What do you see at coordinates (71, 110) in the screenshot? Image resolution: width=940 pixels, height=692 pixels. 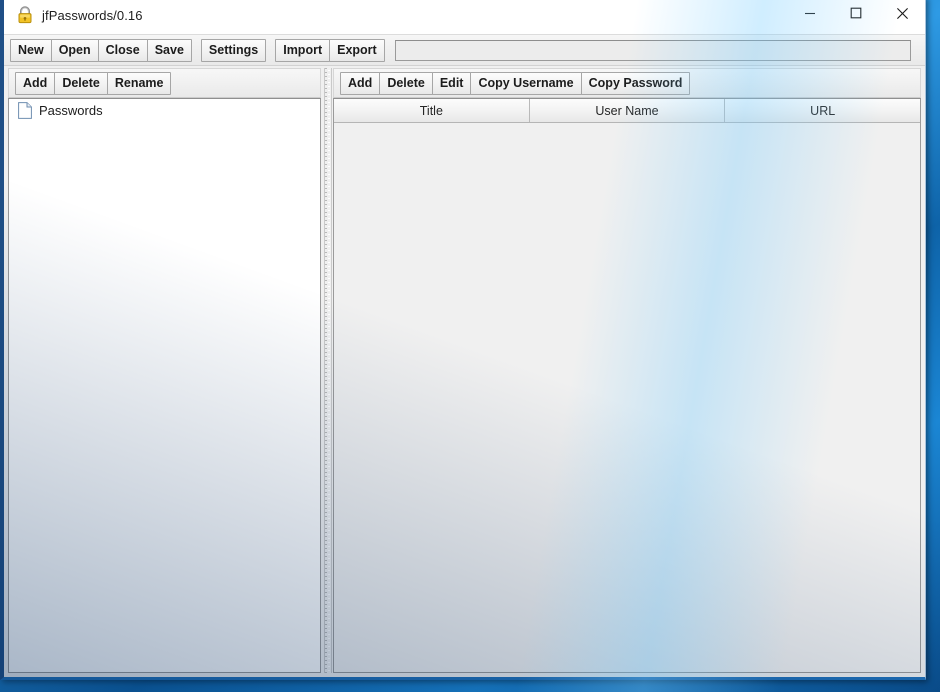 I see `tree-item-label: Passwords` at bounding box center [71, 110].